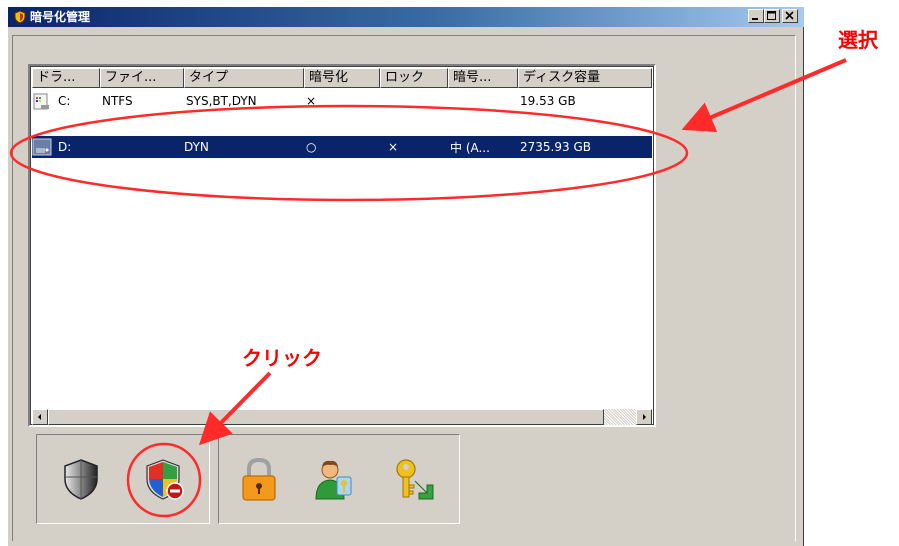 This screenshot has height=546, width=899. What do you see at coordinates (282, 358) in the screenshot?
I see `click-annotation-label: クリック` at bounding box center [282, 358].